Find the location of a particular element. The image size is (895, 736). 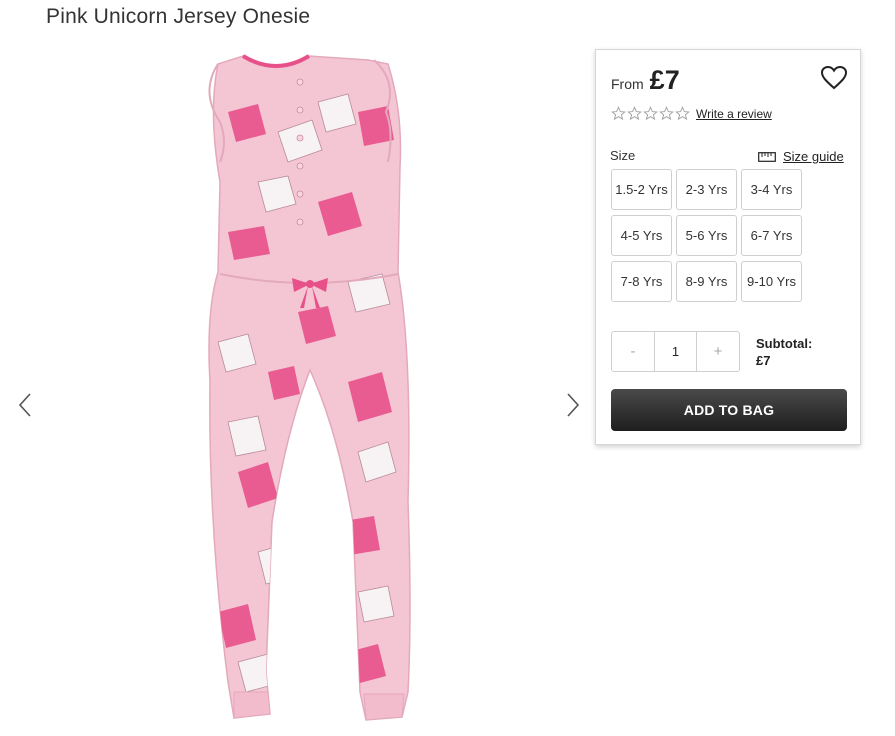

quantity-stepper: - + is located at coordinates (675, 351).